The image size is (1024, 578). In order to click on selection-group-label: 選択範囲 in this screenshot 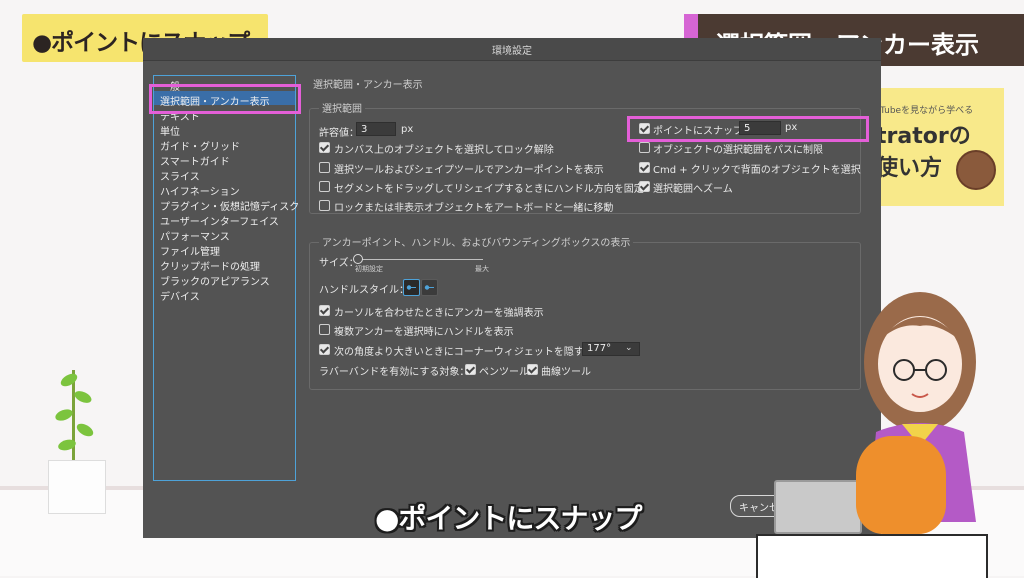, I will do `click(342, 107)`.